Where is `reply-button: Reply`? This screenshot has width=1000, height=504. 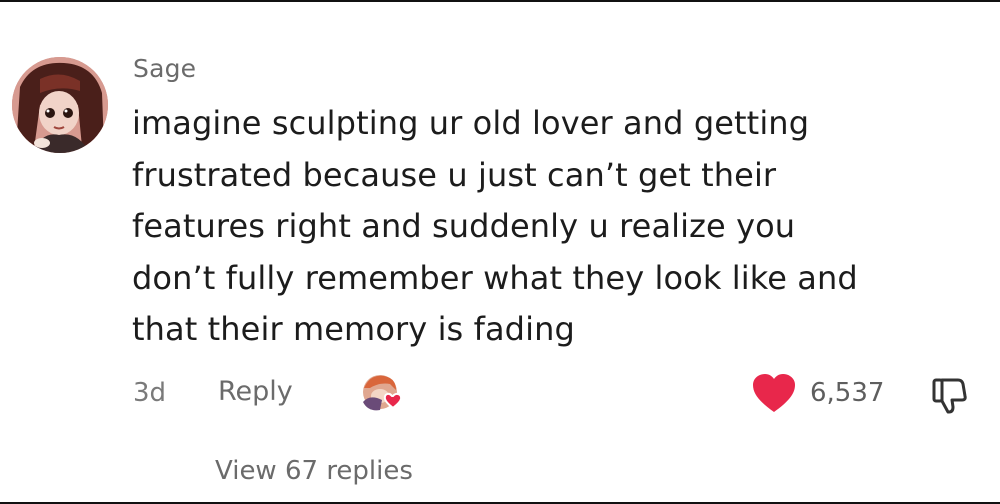 reply-button: Reply is located at coordinates (255, 391).